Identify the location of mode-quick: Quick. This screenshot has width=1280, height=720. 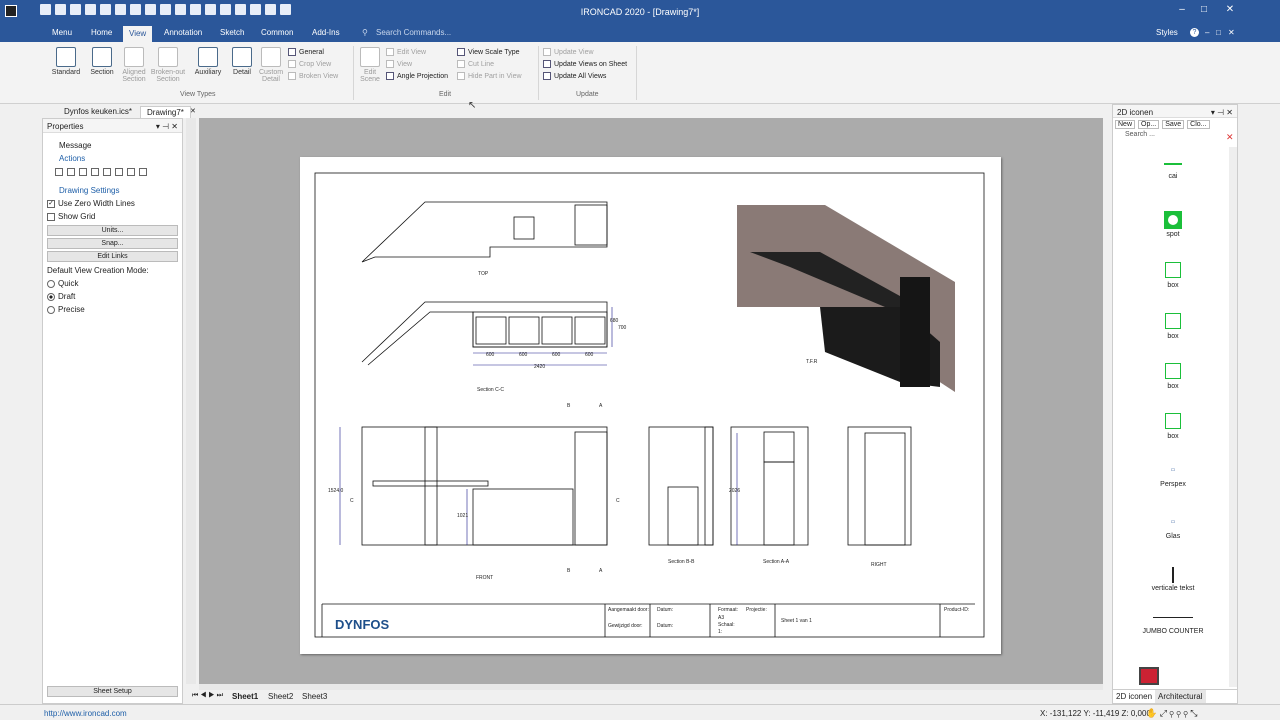
(112, 283).